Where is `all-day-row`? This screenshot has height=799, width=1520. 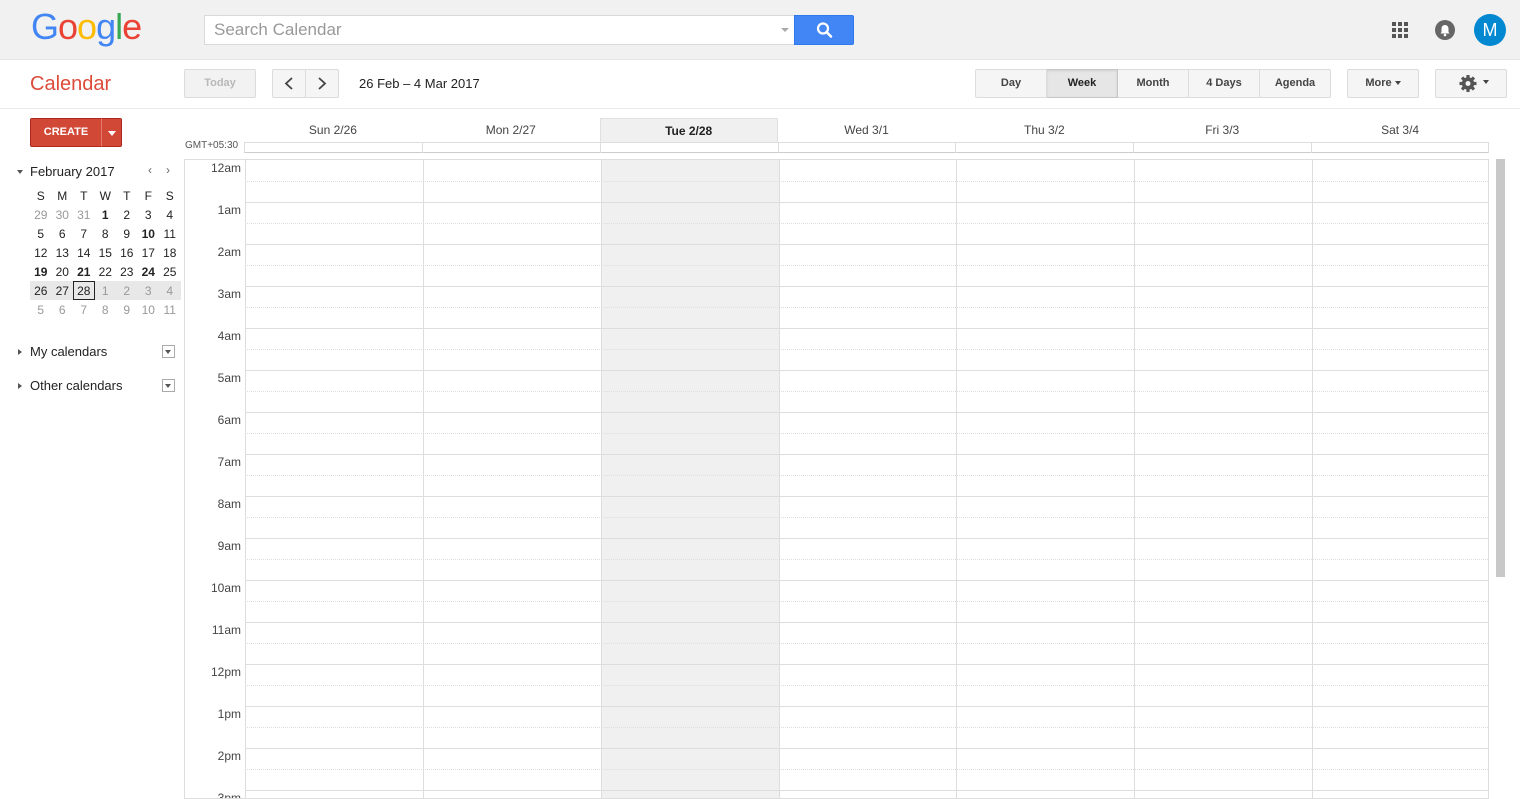 all-day-row is located at coordinates (866, 147).